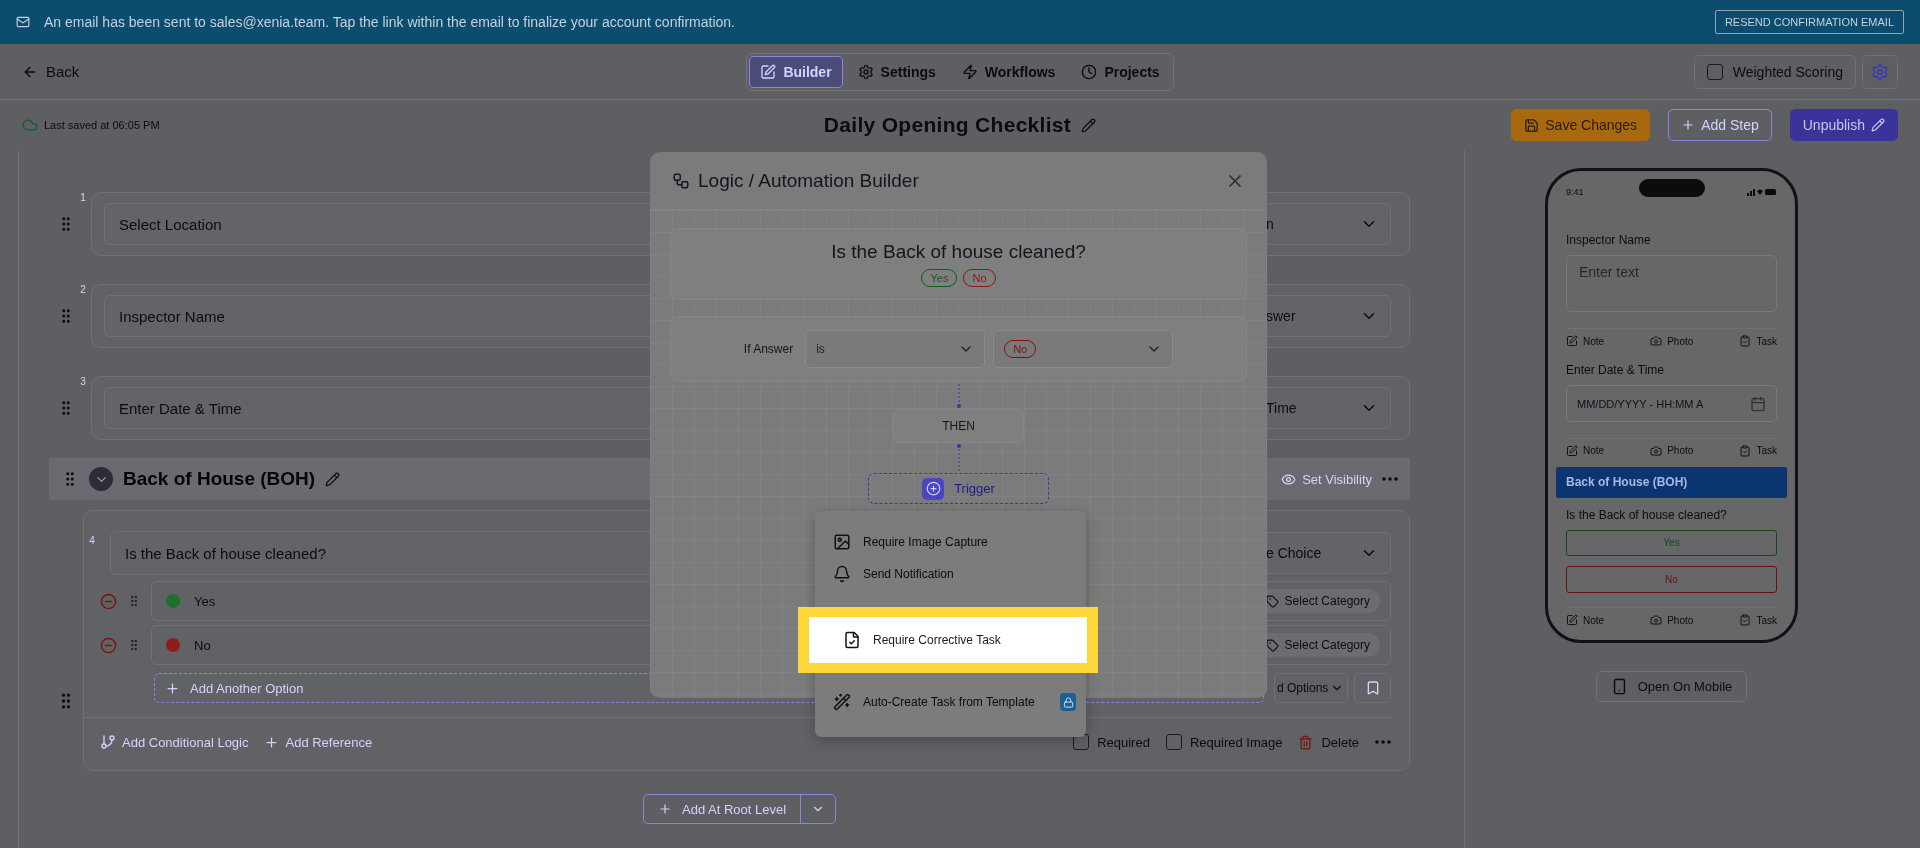 The image size is (1920, 848). I want to click on question-text: Is the Back of house cleaned?, so click(958, 252).